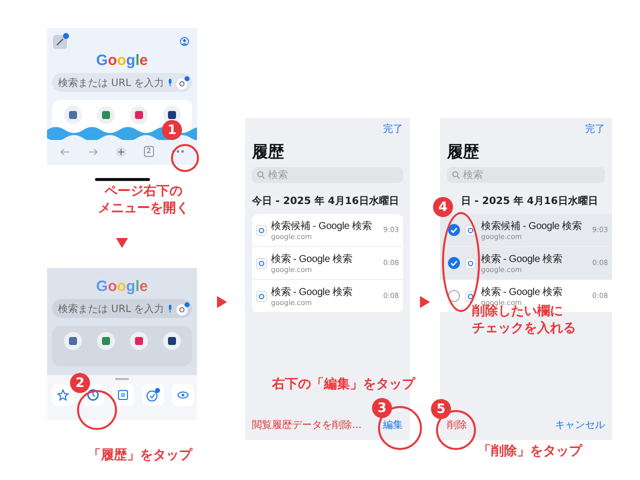  What do you see at coordinates (121, 151) in the screenshot?
I see `plus-icon` at bounding box center [121, 151].